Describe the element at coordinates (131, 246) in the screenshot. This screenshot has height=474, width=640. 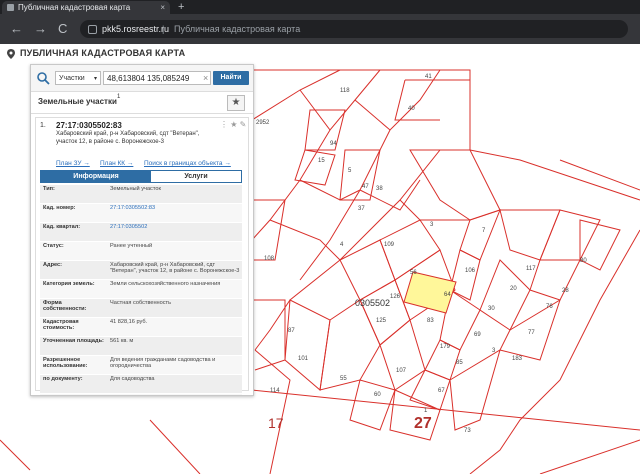
I see `info-value: Ранее учтенный` at that location.